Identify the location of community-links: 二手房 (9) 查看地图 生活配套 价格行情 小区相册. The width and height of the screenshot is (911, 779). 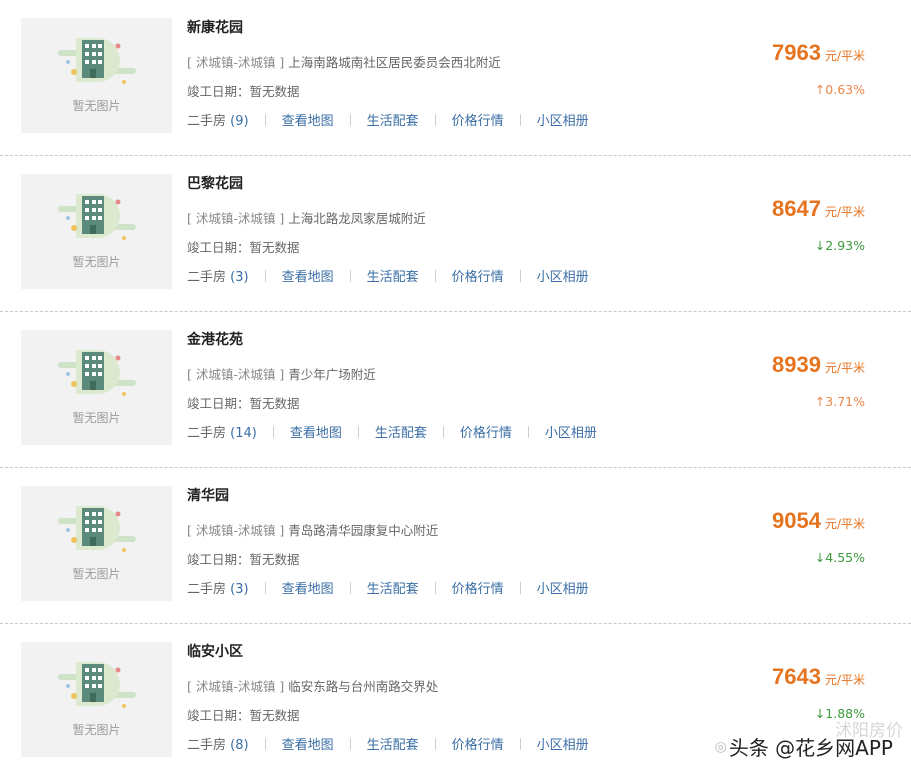
(388, 119).